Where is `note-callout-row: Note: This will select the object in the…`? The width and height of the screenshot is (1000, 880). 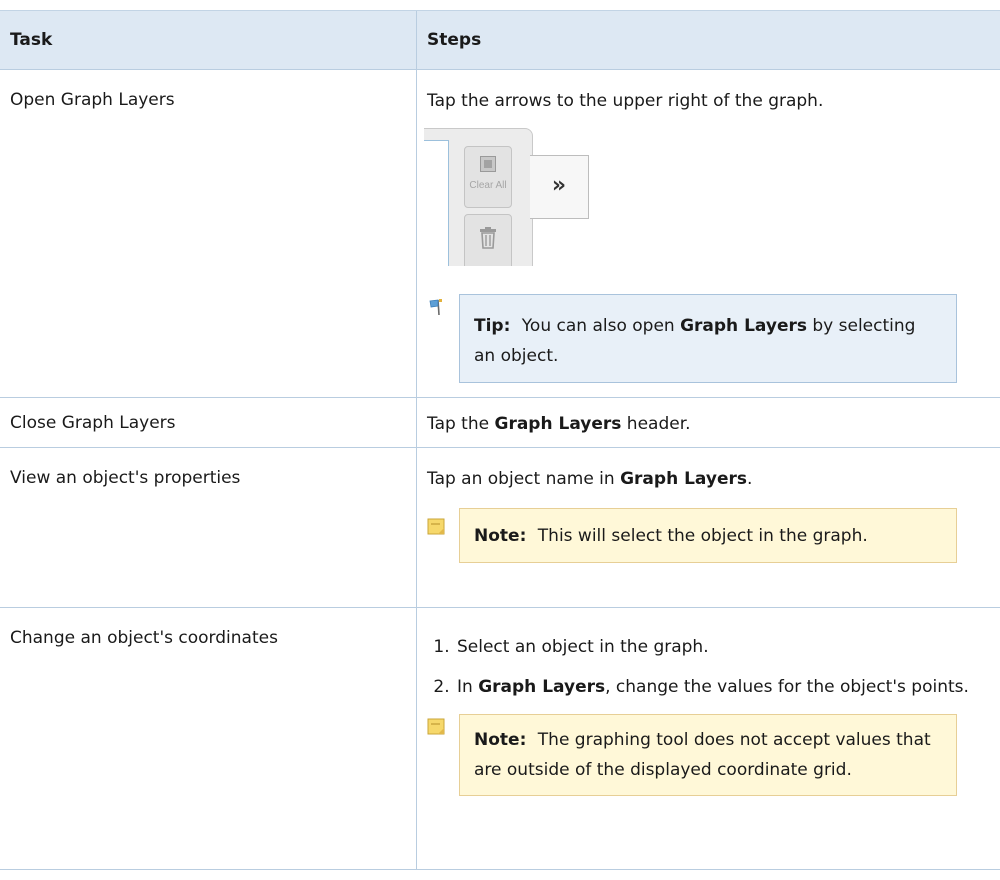
note-callout-row: Note: This will select the object in the… is located at coordinates (713, 535).